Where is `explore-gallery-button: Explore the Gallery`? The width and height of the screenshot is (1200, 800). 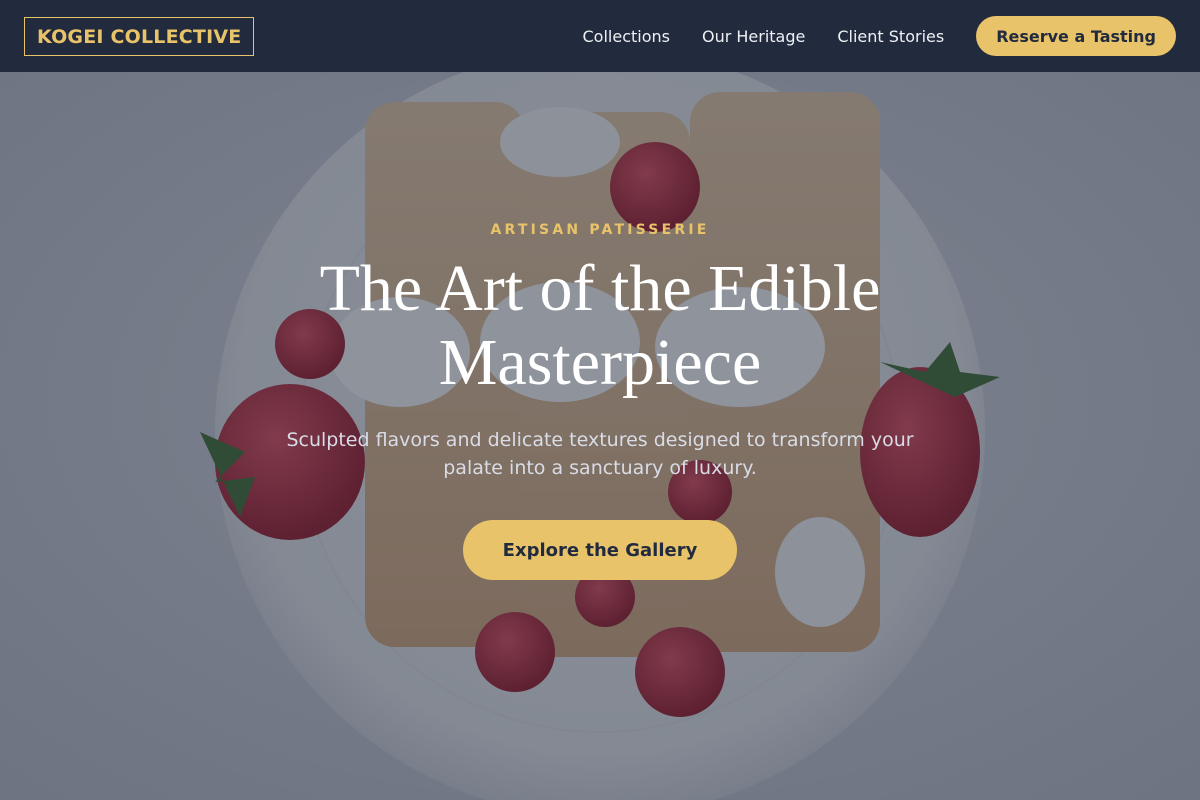
explore-gallery-button: Explore the Gallery is located at coordinates (600, 550).